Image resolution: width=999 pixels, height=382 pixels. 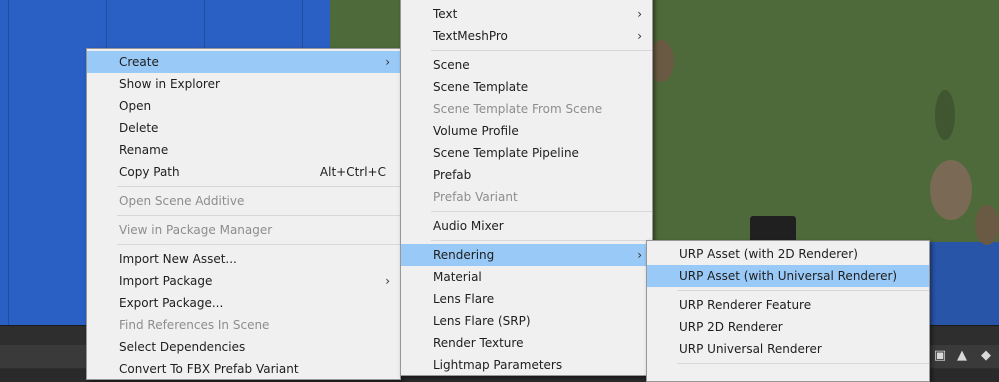 I want to click on submenu-item-scene-template-pipeline: Scene Template Pipeline, so click(x=526, y=153).